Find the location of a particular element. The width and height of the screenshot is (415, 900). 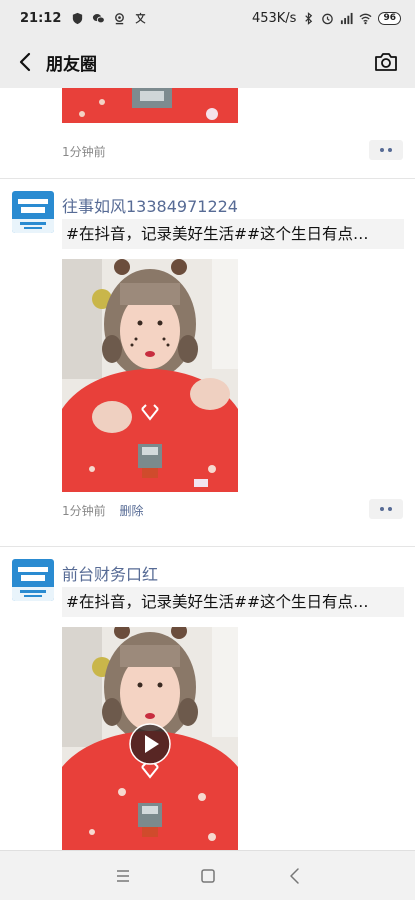

moment-post: 1分钟前 is located at coordinates (207, 133).